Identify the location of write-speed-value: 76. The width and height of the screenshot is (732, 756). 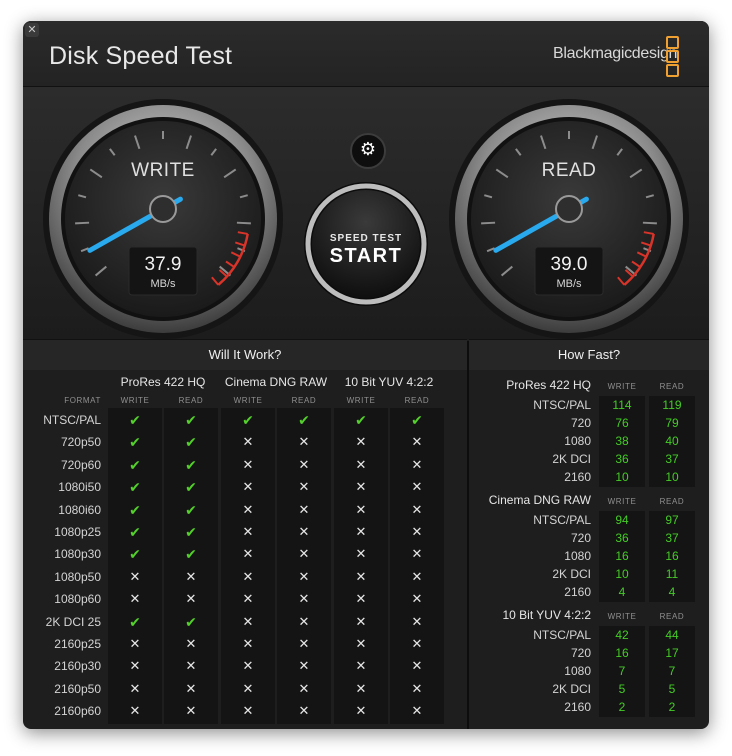
(622, 423).